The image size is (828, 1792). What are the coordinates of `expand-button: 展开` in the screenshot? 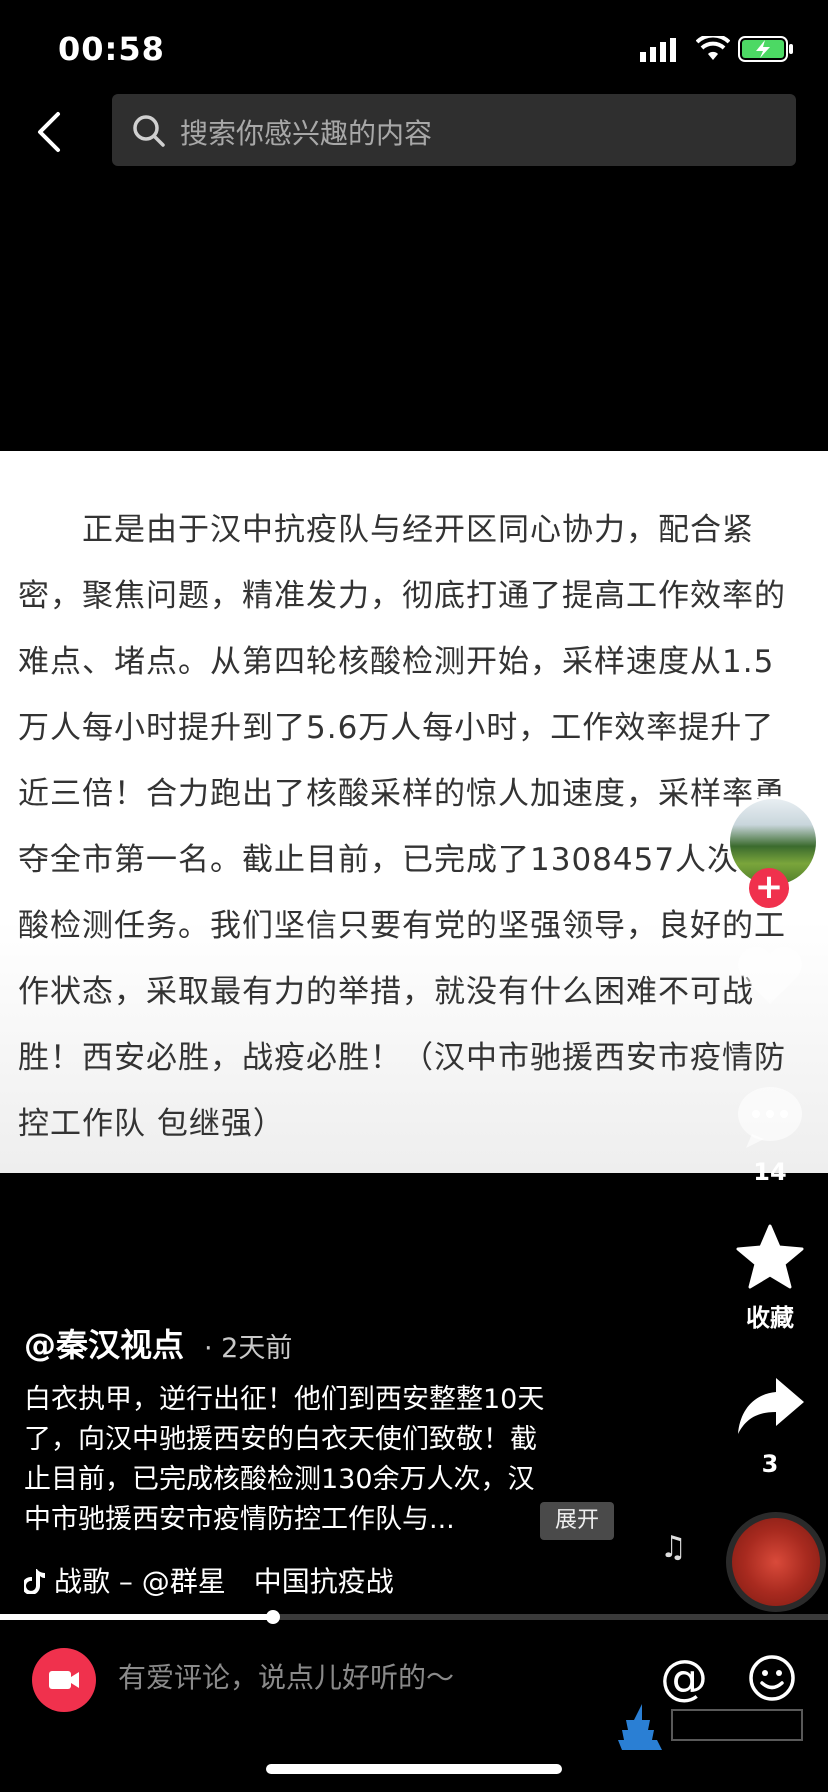 It's located at (577, 1521).